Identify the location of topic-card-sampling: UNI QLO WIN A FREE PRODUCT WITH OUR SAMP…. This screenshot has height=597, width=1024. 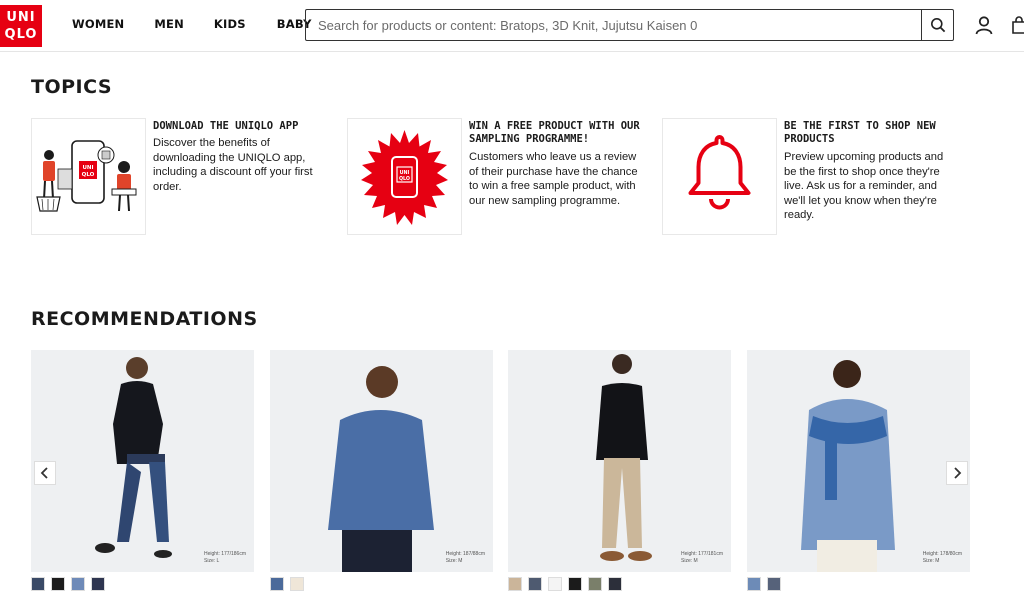
(497, 177).